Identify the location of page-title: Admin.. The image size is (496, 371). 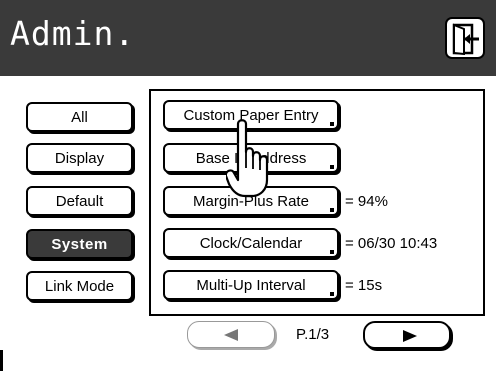
(73, 33).